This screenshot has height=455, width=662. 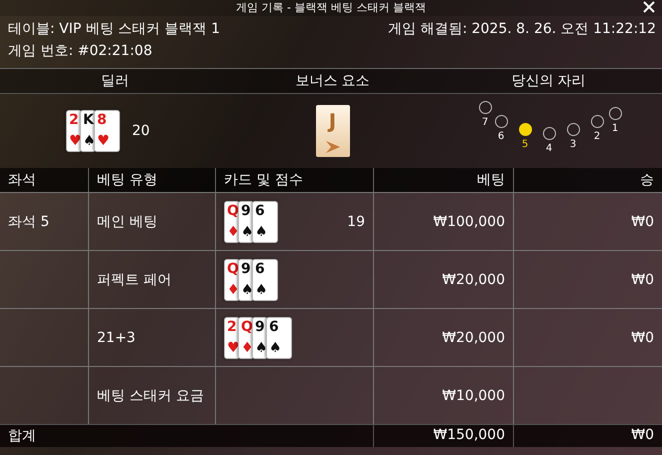 What do you see at coordinates (107, 131) in the screenshot?
I see `playing-card: 8 ♥` at bounding box center [107, 131].